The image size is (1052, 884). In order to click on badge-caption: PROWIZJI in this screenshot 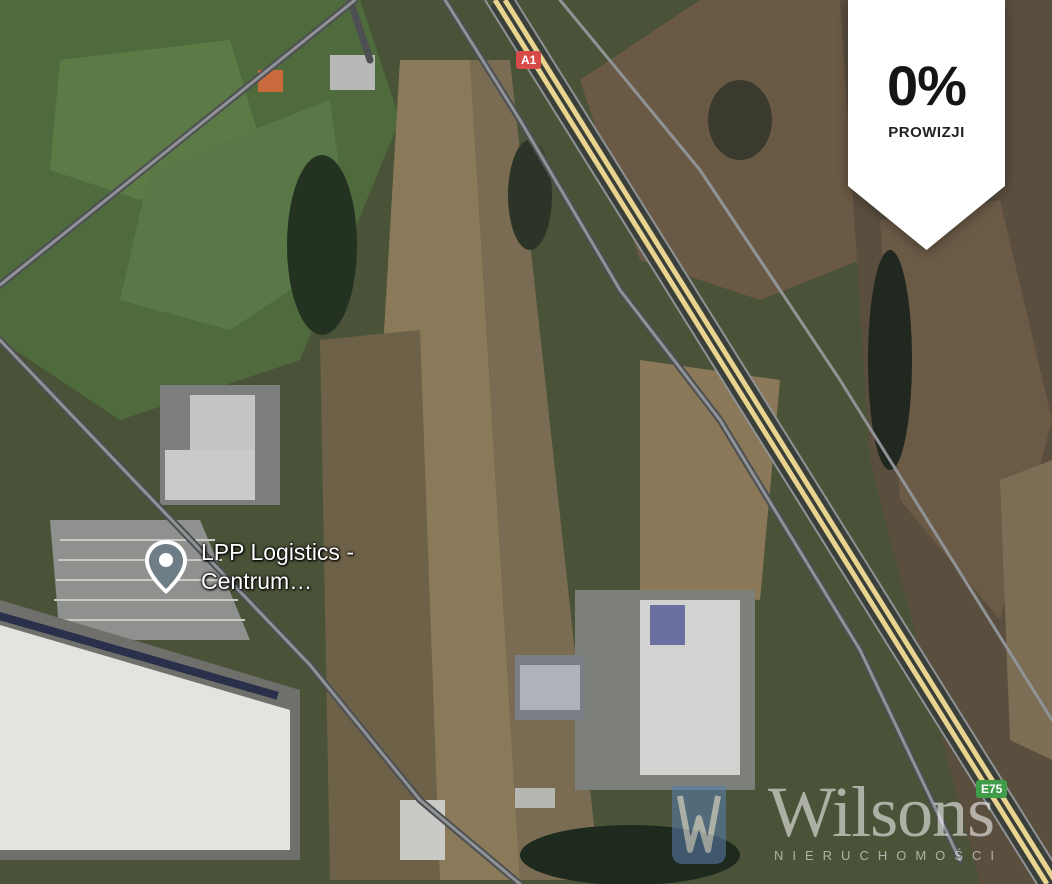, I will do `click(926, 132)`.